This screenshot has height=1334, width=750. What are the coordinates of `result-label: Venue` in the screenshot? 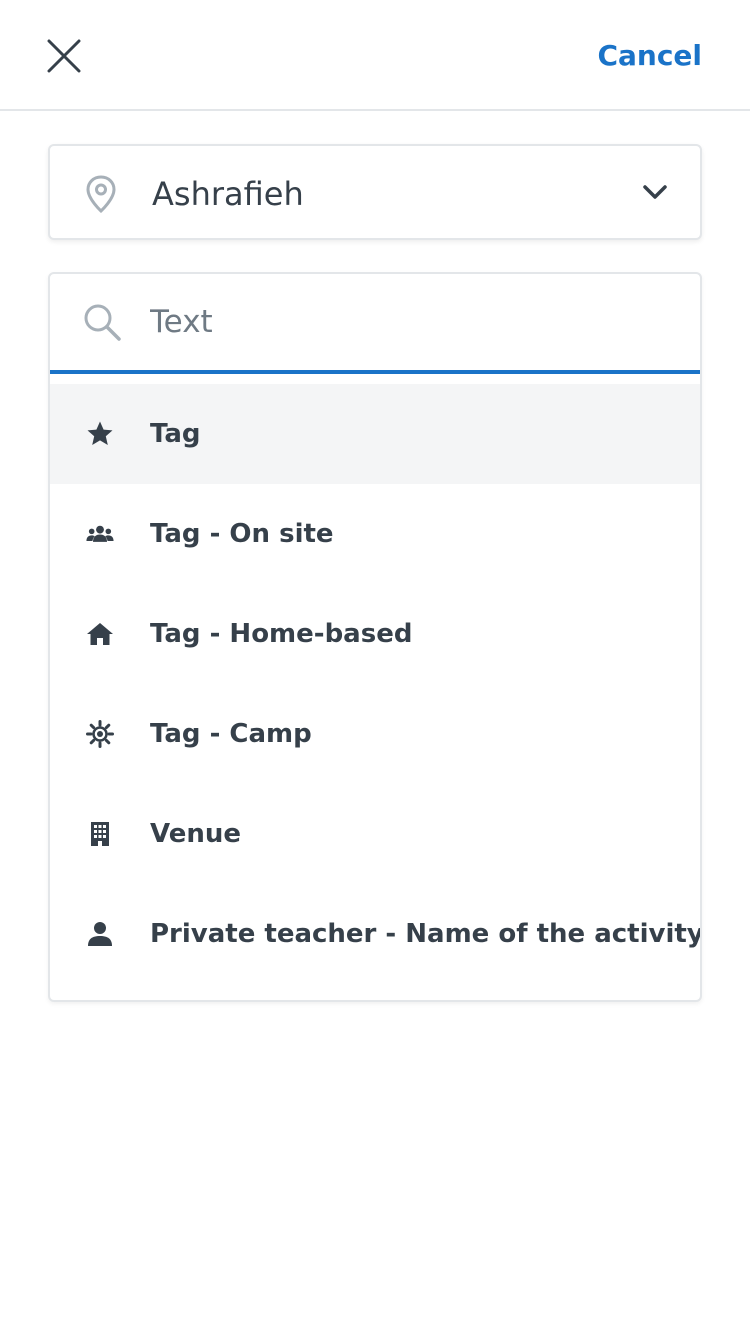 It's located at (195, 834).